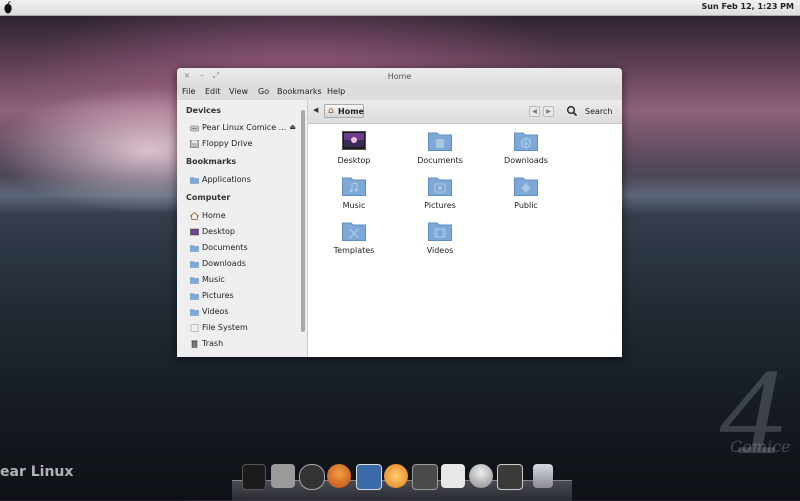 The width and height of the screenshot is (800, 501). What do you see at coordinates (369, 477) in the screenshot?
I see `mail-icon` at bounding box center [369, 477].